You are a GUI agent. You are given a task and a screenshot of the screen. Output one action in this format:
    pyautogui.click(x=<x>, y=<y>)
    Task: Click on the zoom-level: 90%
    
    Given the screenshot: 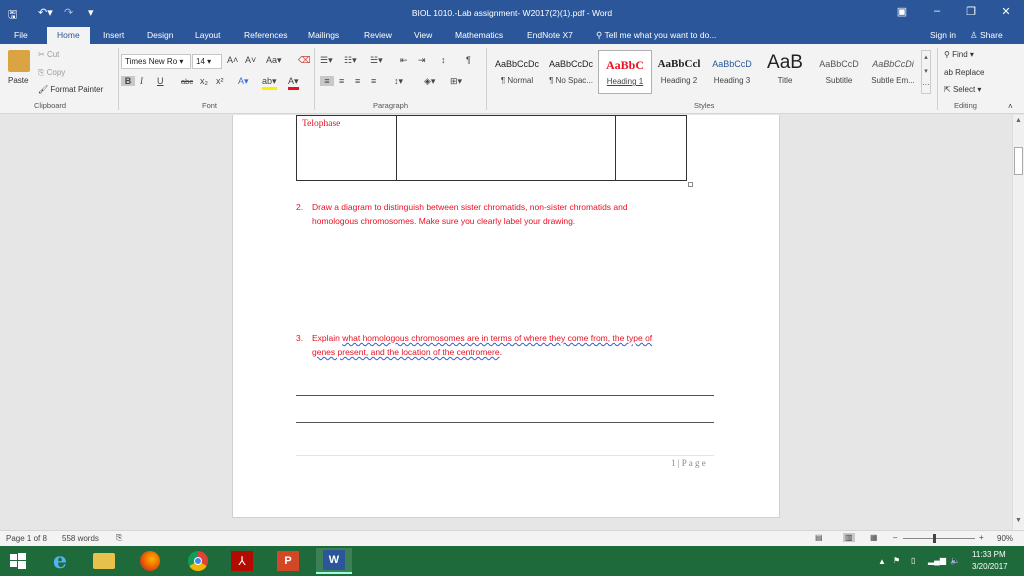 What is the action you would take?
    pyautogui.click(x=1005, y=538)
    